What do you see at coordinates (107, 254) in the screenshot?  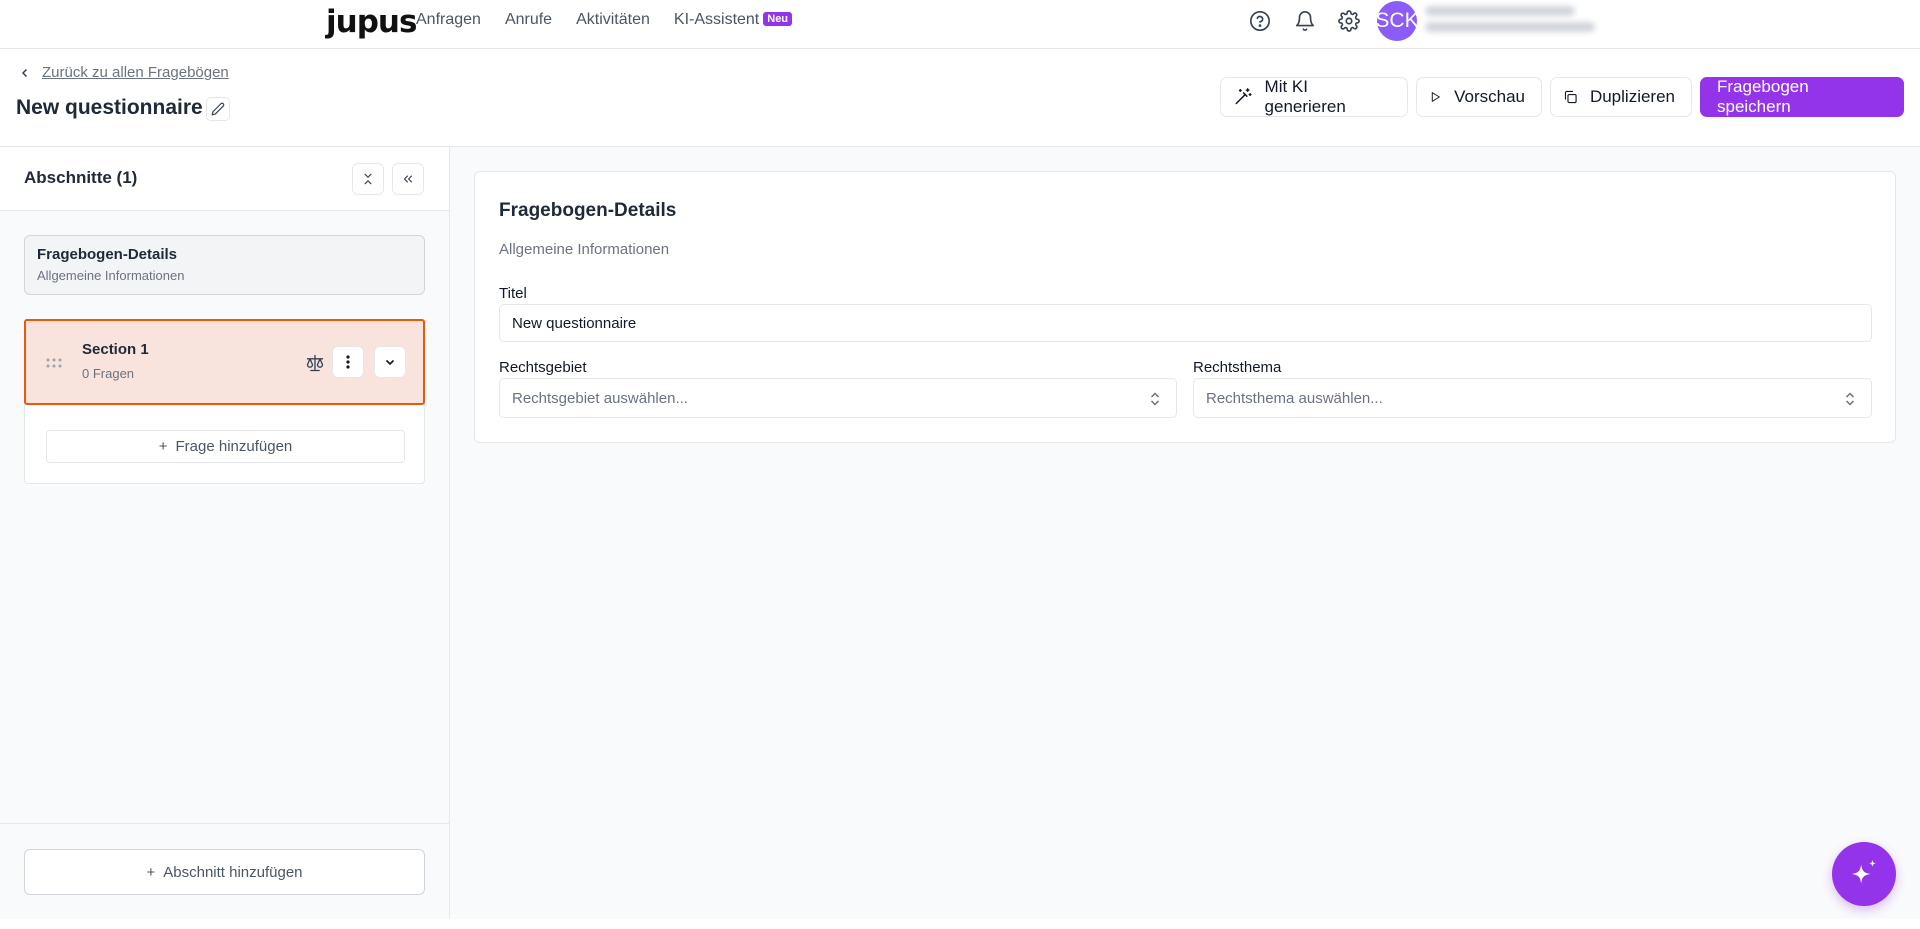 I see `details-card-title: Fragebogen-Details` at bounding box center [107, 254].